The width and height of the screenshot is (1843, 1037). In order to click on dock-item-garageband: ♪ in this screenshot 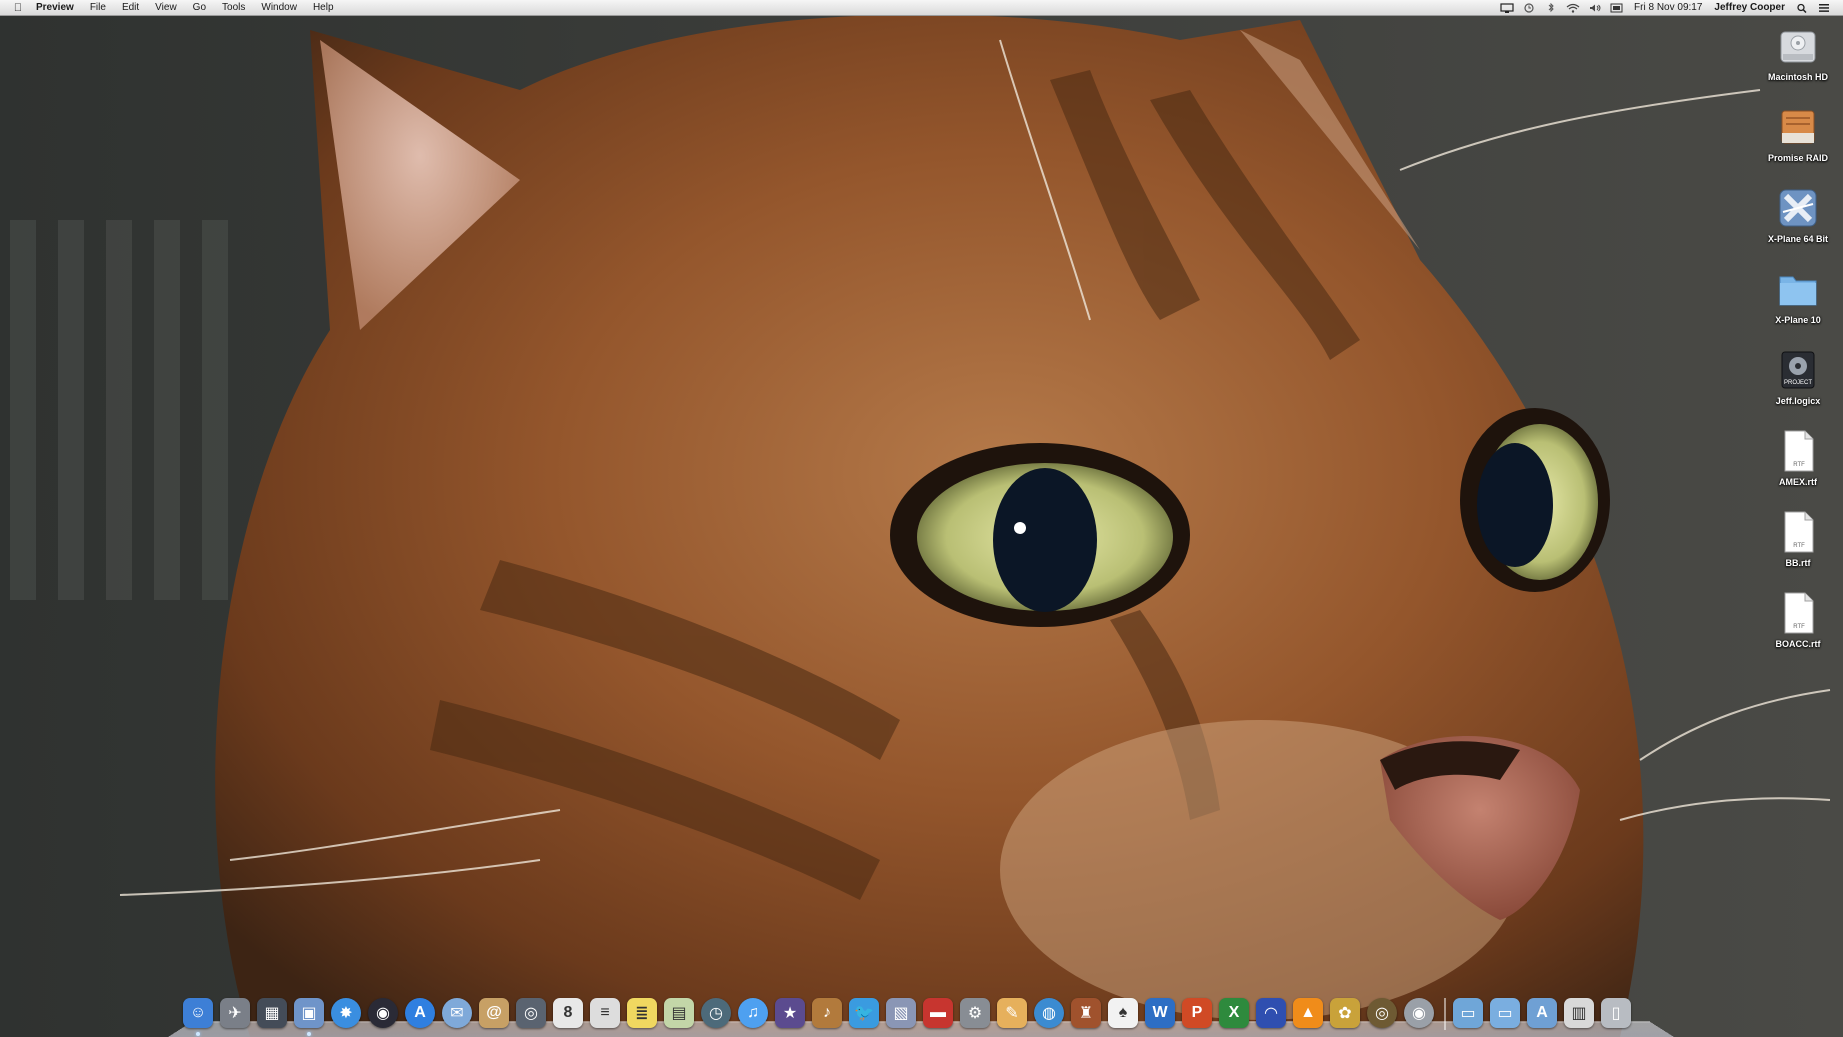, I will do `click(827, 1013)`.